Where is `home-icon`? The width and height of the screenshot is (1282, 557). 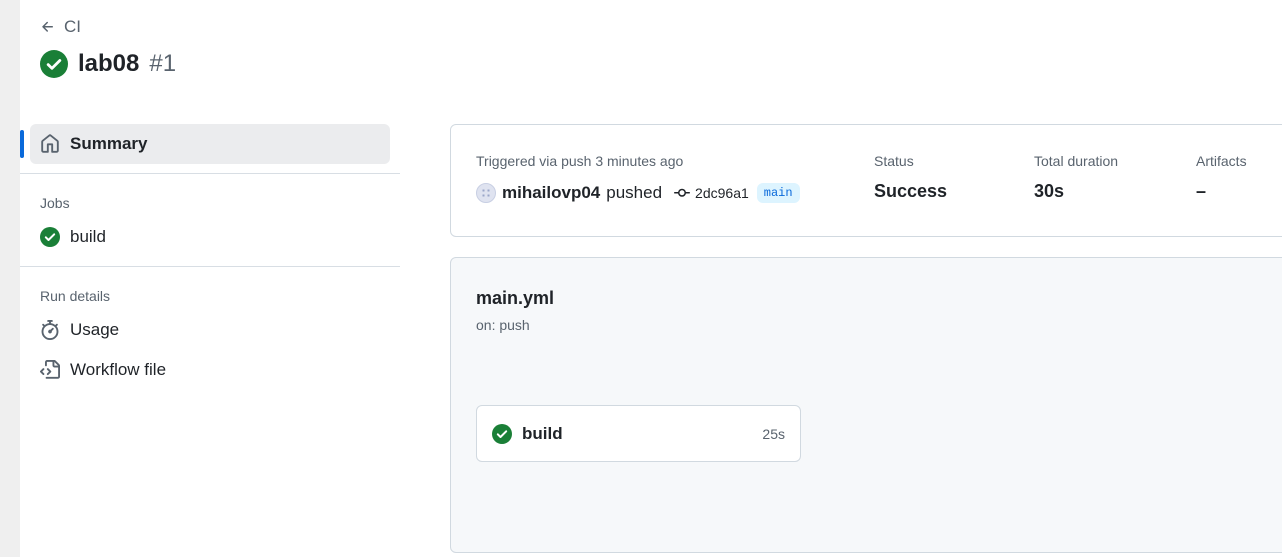 home-icon is located at coordinates (50, 143).